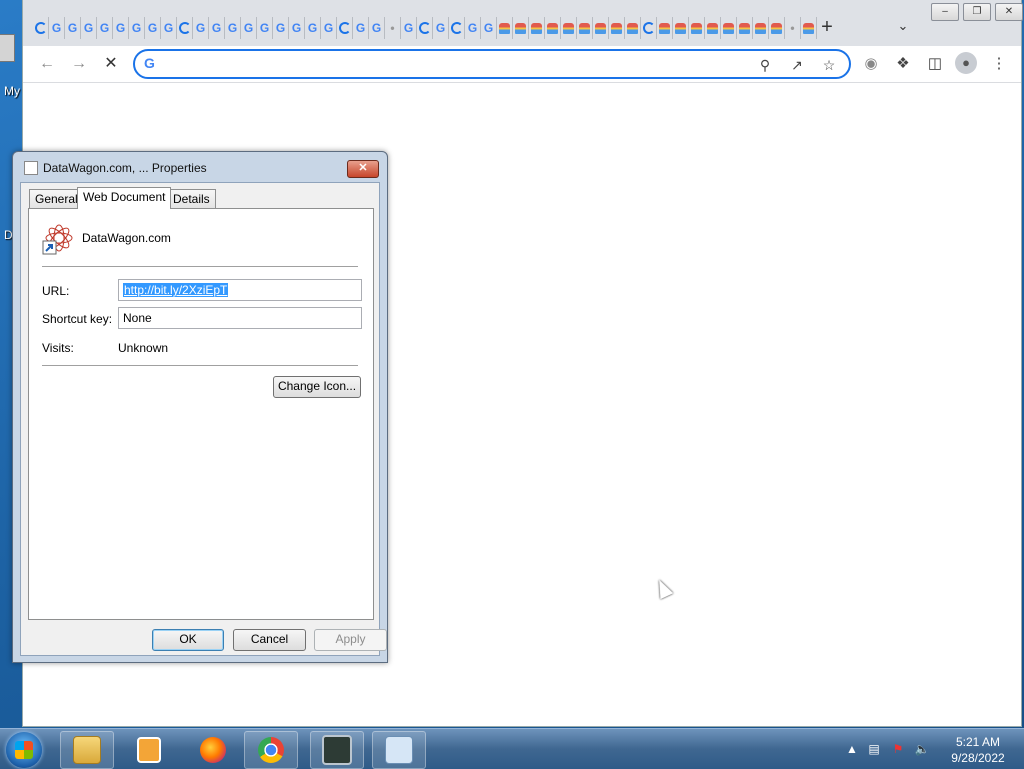  Describe the element at coordinates (137, 318) in the screenshot. I see `shortcut-key-value: None` at that location.